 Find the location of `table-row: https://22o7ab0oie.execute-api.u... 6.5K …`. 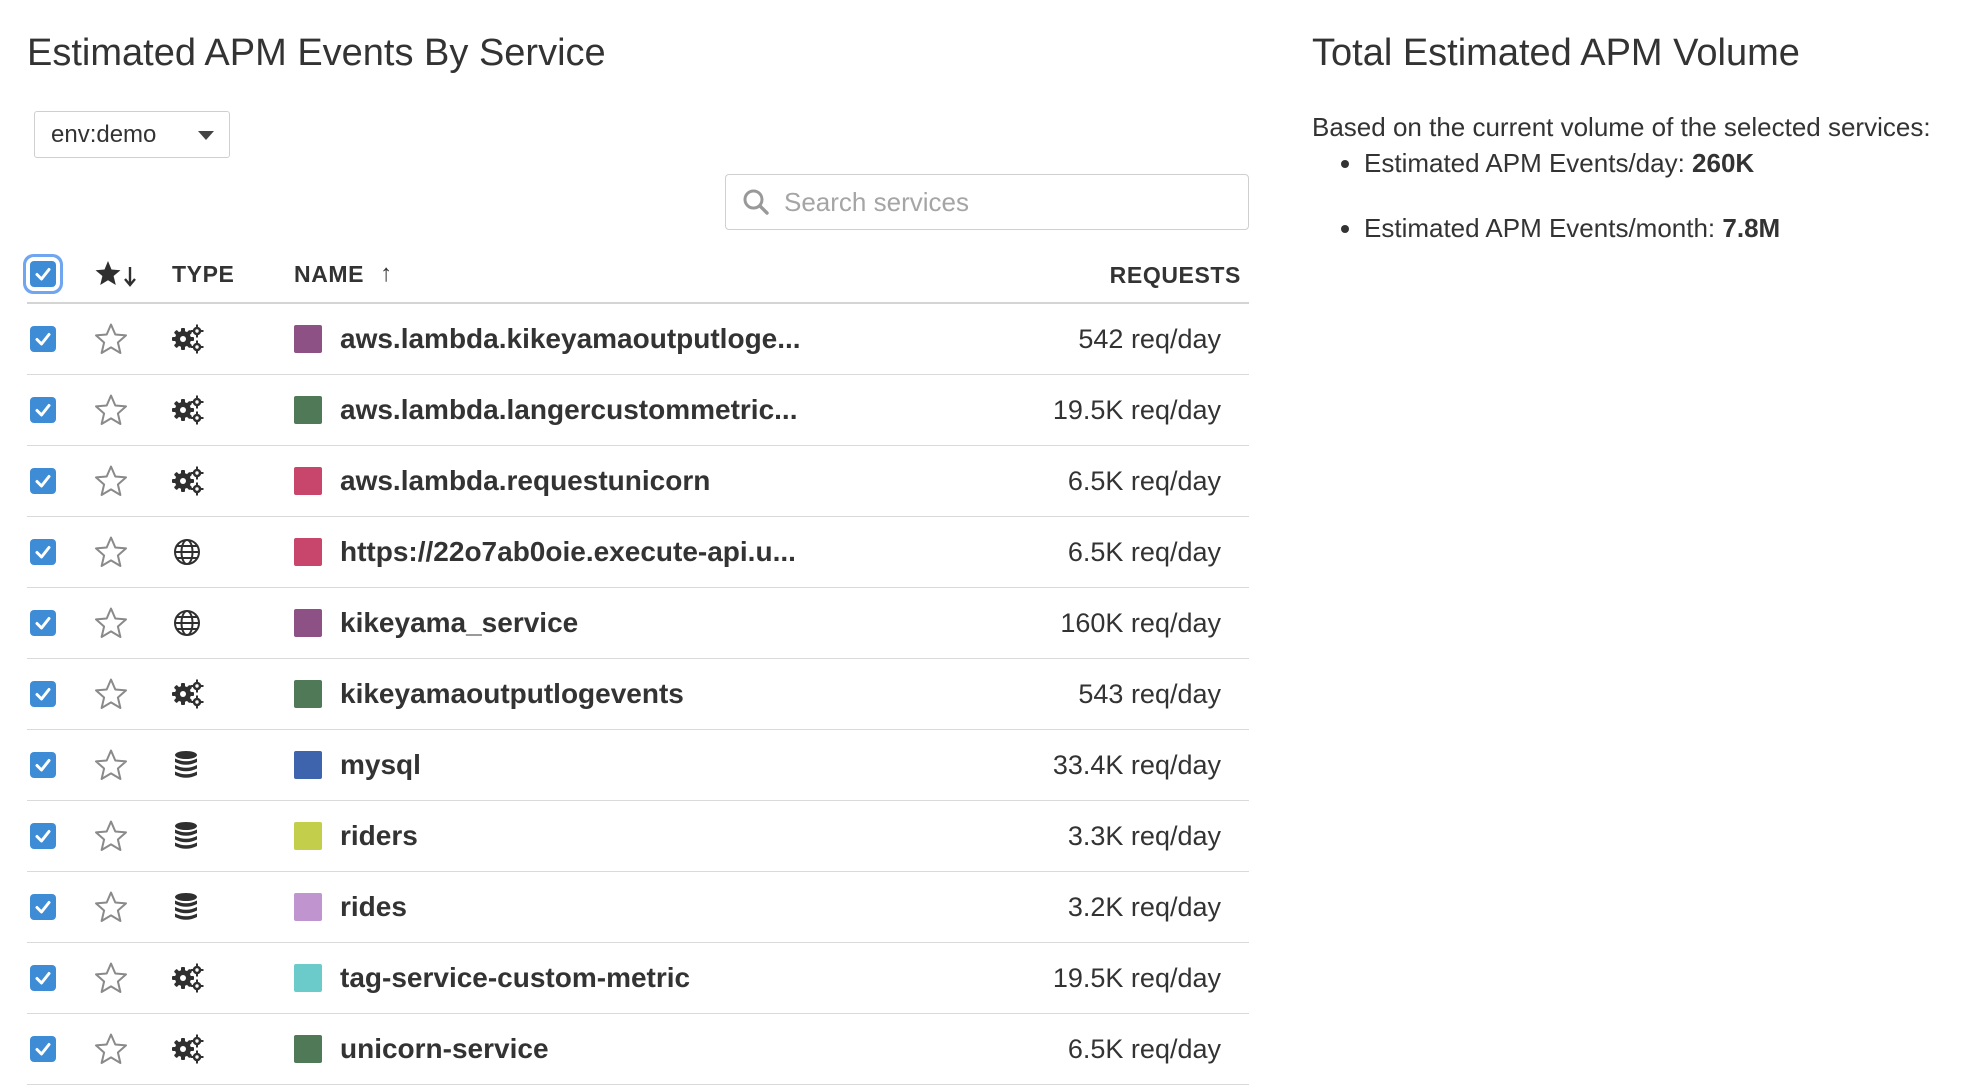

table-row: https://22o7ab0oie.execute-api.u... 6.5K … is located at coordinates (638, 552).